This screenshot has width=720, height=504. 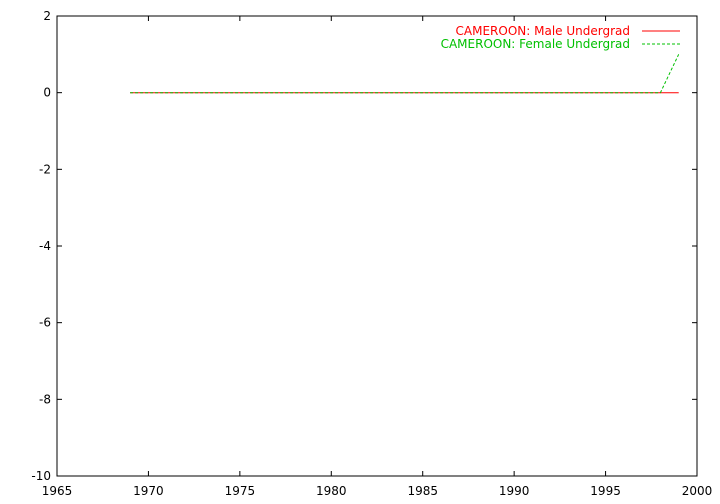 I want to click on legend-label-2: CAMEROON: Female Undergrad, so click(x=535, y=44).